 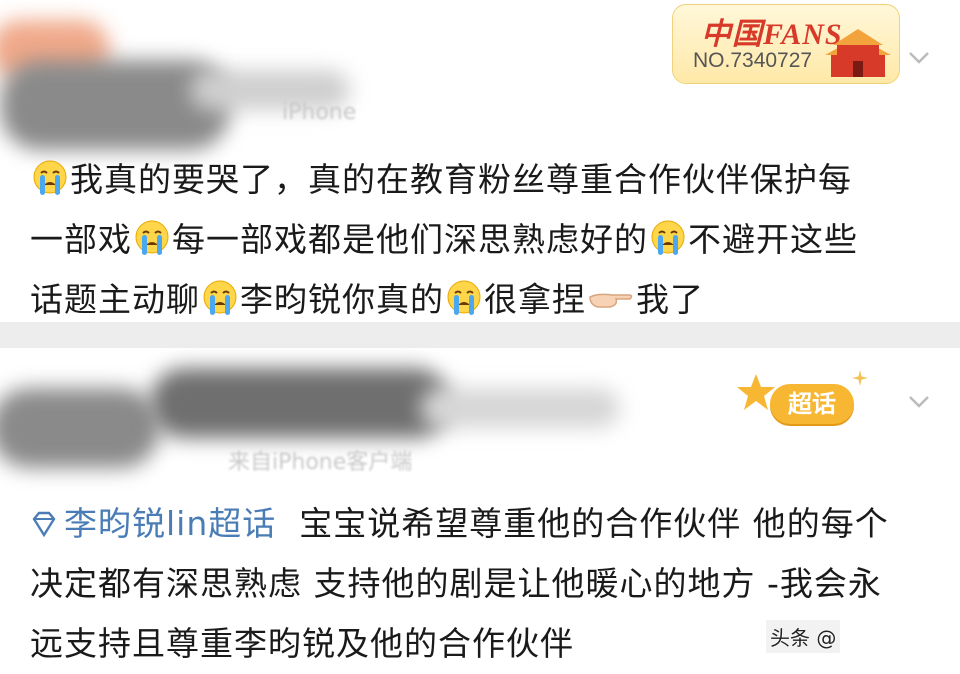 What do you see at coordinates (773, 239) in the screenshot?
I see `comment-text: 不避开这些` at bounding box center [773, 239].